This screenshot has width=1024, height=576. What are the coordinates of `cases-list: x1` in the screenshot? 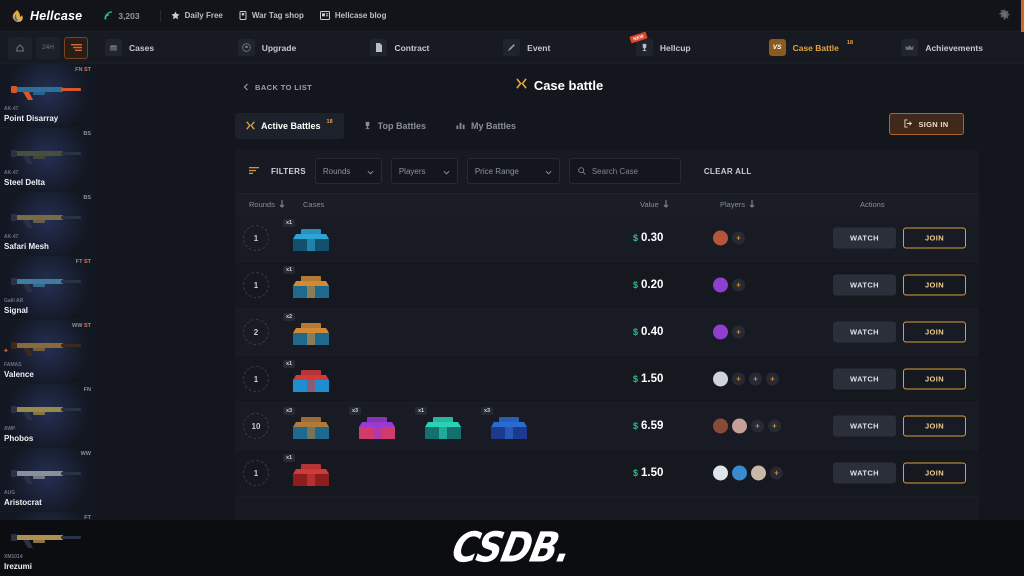 It's located at (310, 379).